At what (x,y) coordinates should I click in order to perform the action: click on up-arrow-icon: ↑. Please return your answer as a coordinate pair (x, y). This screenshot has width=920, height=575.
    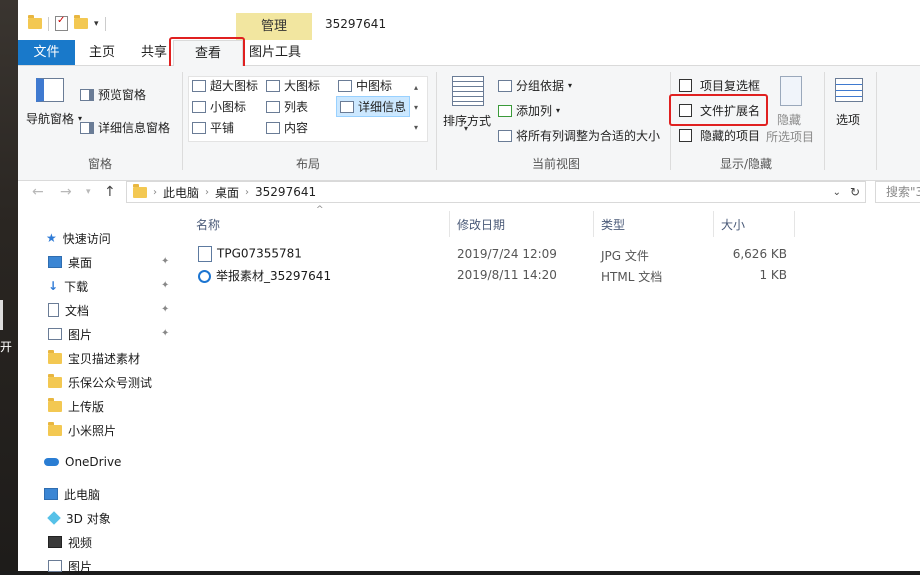
    Looking at the image, I should click on (110, 192).